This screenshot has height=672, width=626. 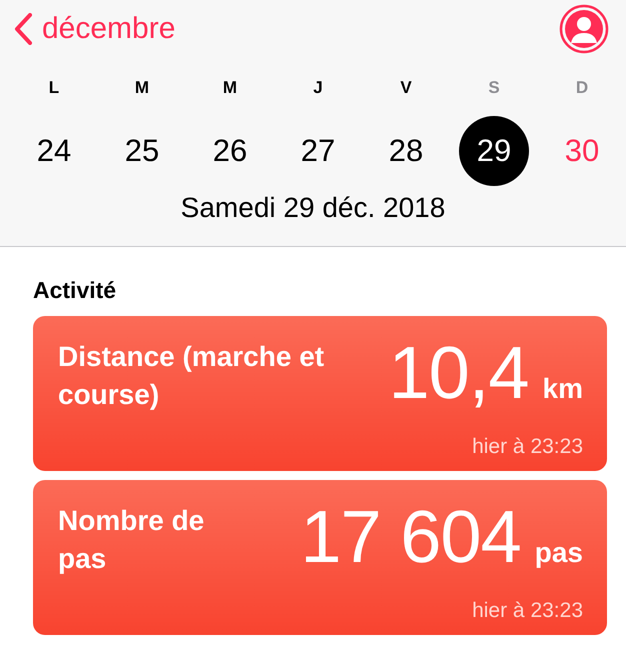 What do you see at coordinates (75, 290) in the screenshot?
I see `section-title: Activité` at bounding box center [75, 290].